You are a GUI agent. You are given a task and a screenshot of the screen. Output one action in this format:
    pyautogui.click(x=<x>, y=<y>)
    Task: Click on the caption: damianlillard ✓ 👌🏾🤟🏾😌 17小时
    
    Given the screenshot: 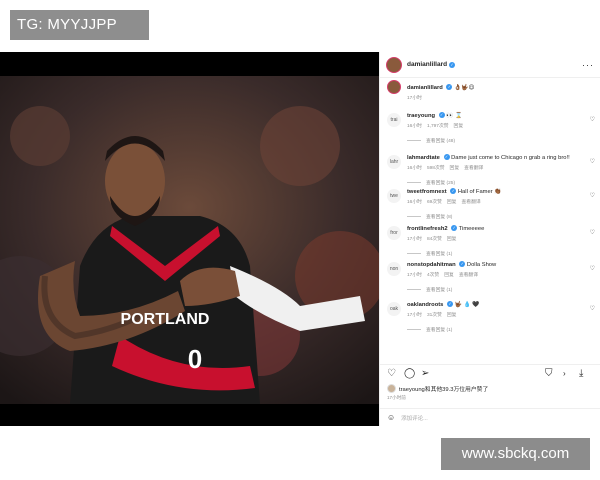 What is the action you would take?
    pyautogui.click(x=490, y=96)
    